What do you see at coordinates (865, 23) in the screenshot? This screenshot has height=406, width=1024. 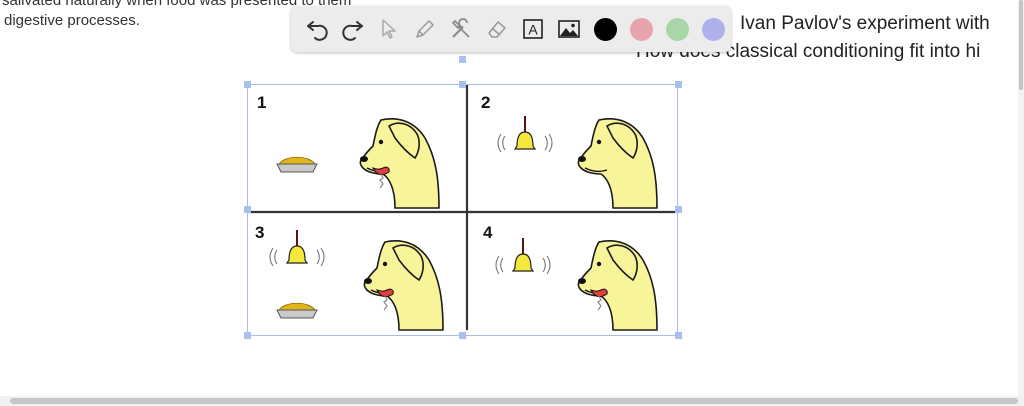 I see `document-text-right-1: Ivan Pavlov's experiment with` at bounding box center [865, 23].